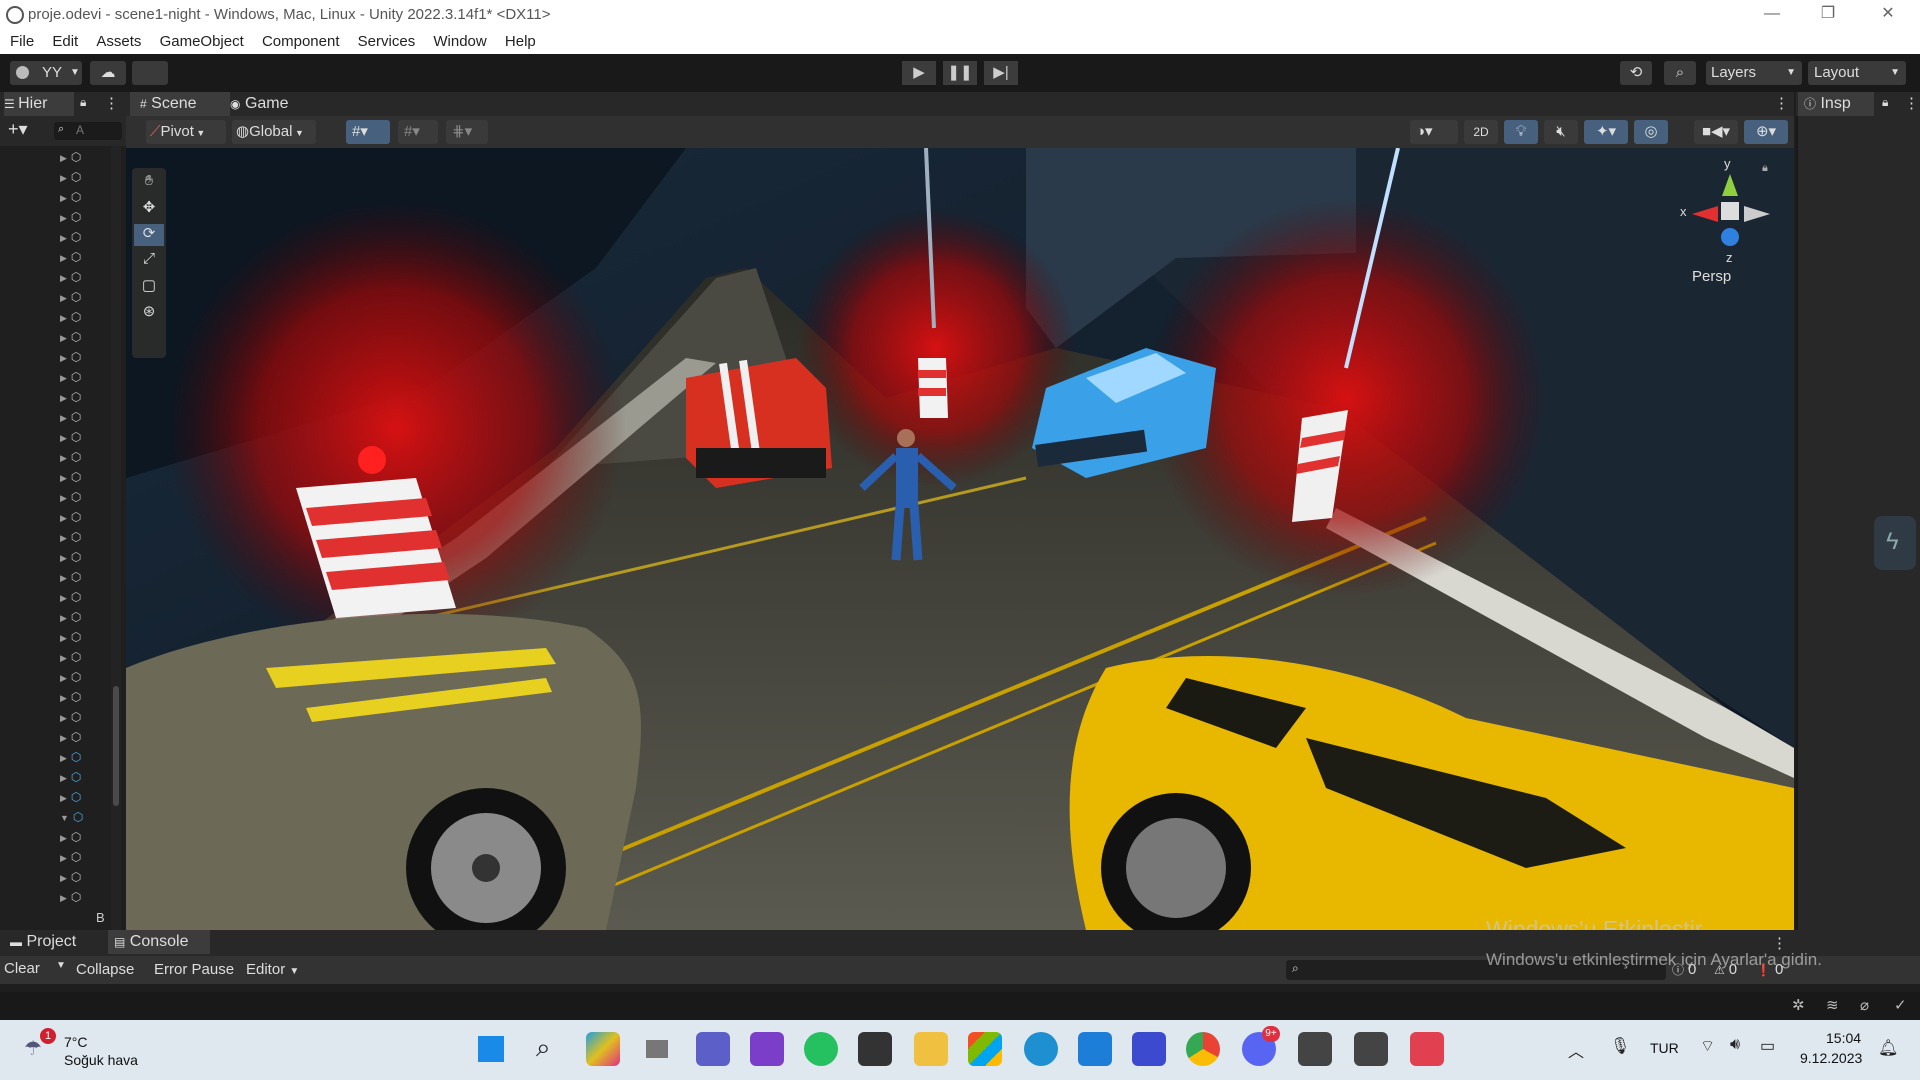 Image resolution: width=1920 pixels, height=1080 pixels. What do you see at coordinates (960, 73) in the screenshot?
I see `pause-button: ❚❚` at bounding box center [960, 73].